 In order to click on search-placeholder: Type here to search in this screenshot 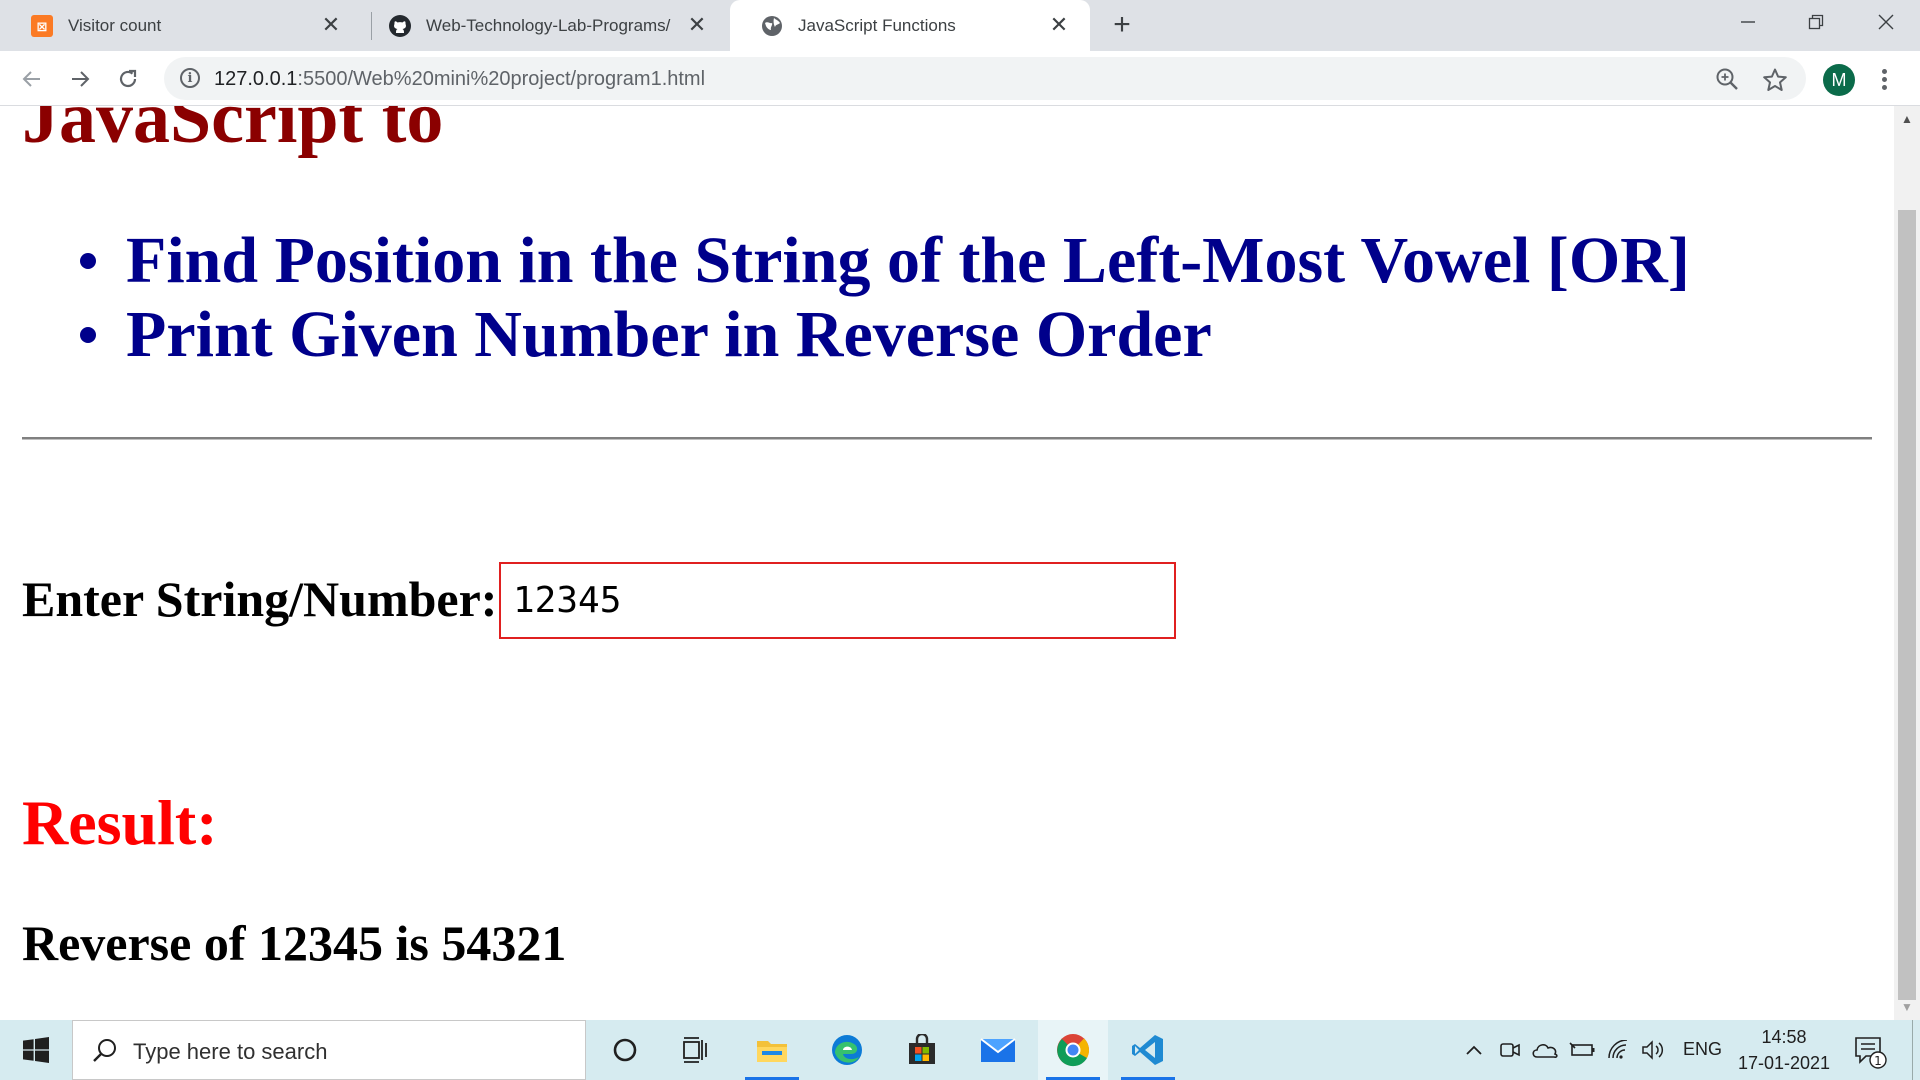, I will do `click(230, 1051)`.